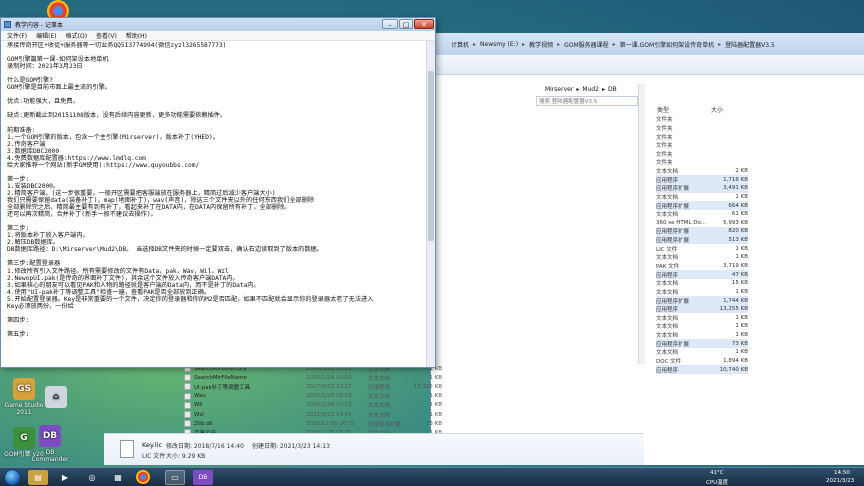 The image size is (864, 486). Describe the element at coordinates (702, 179) in the screenshot. I see `list-item: 应用程序 1,716 KB` at that location.